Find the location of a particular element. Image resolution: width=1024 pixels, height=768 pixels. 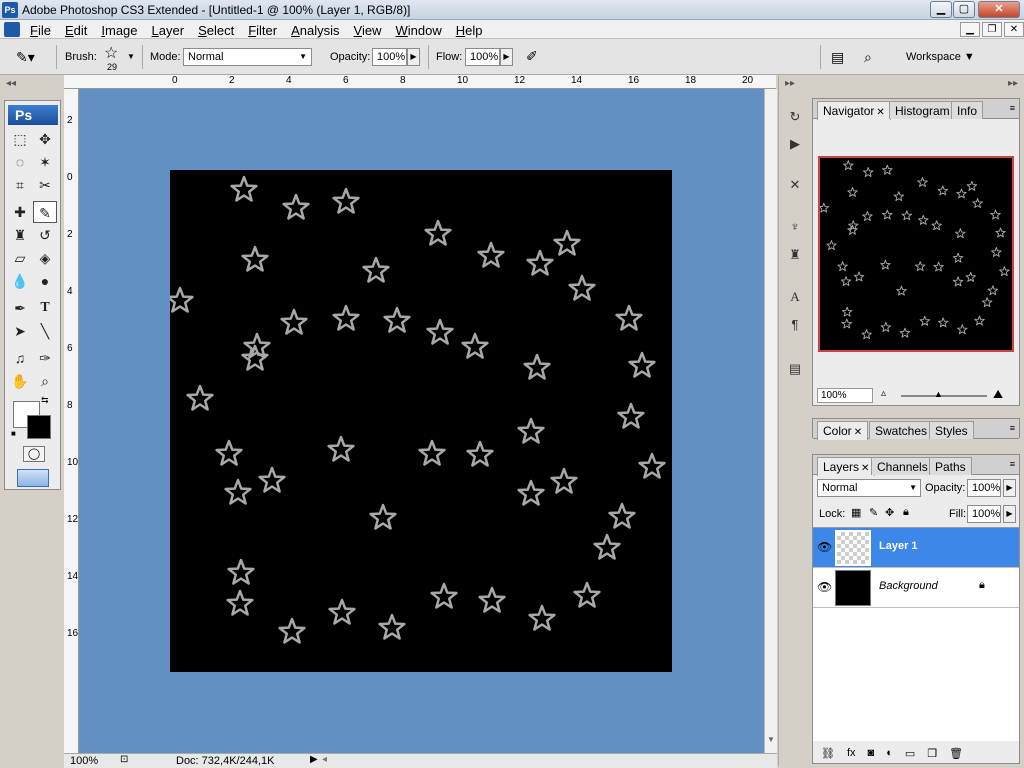

character-panel-icon: A is located at coordinates (795, 297).